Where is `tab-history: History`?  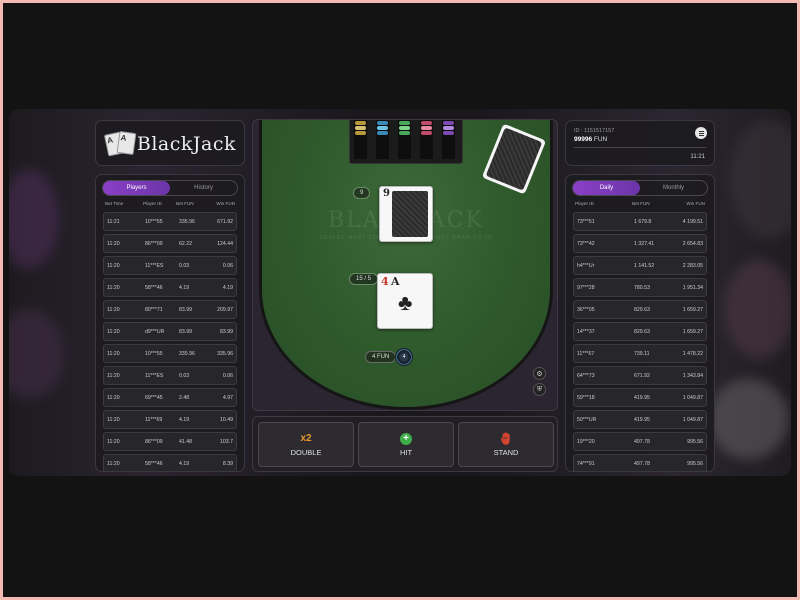 tab-history: History is located at coordinates (203, 188).